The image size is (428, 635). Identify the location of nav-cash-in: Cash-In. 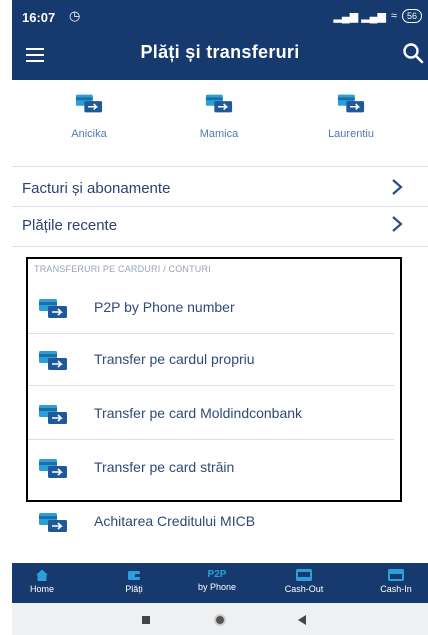
(396, 583).